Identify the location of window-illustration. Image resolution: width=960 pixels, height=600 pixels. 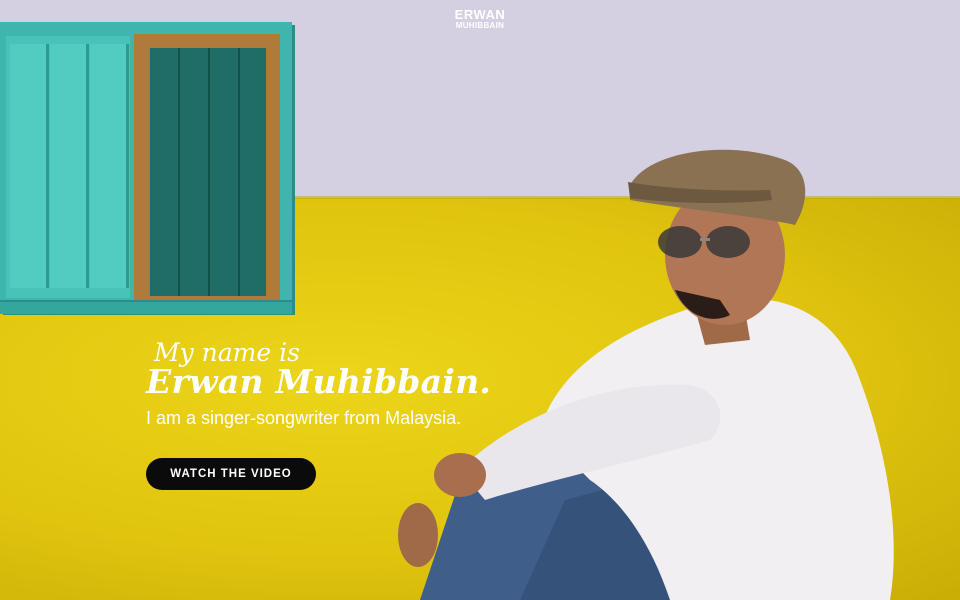
(146, 168).